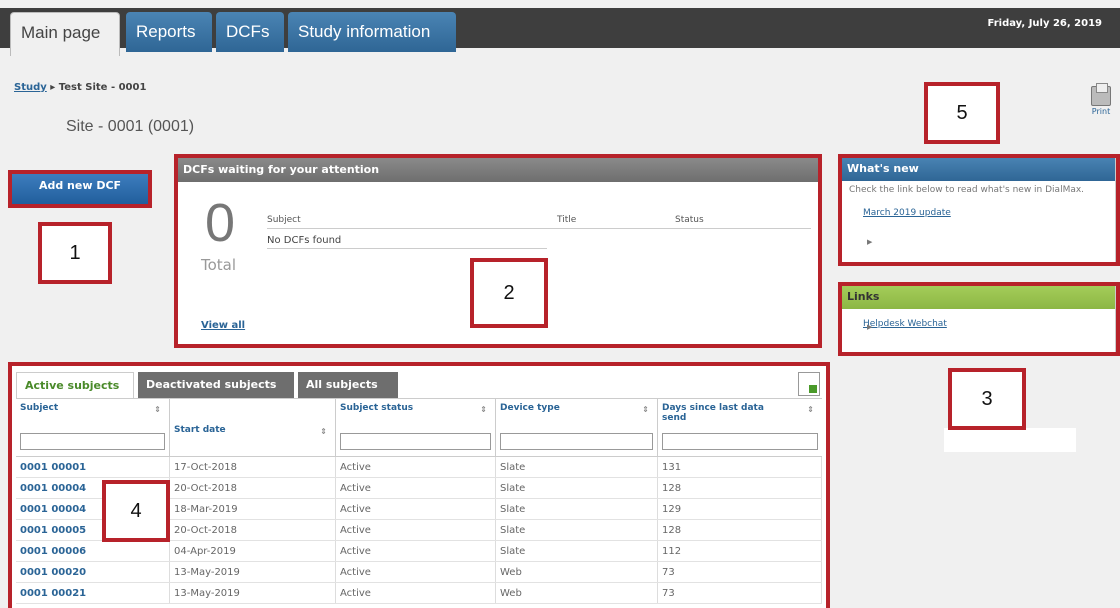 This screenshot has height=608, width=1120. I want to click on current-date: Friday, July 26, 2019, so click(1044, 23).